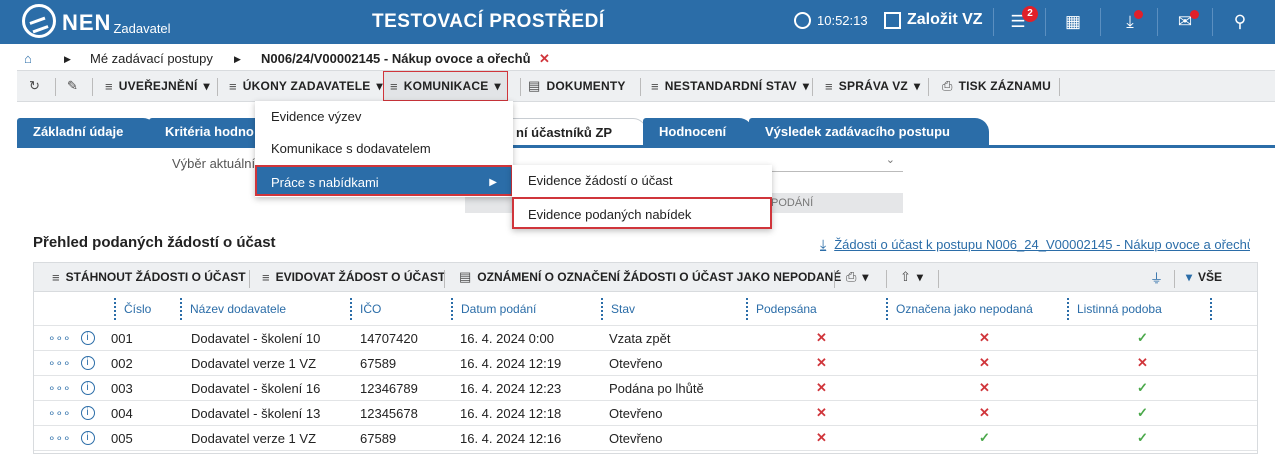 The height and width of the screenshot is (475, 1275). Describe the element at coordinates (445, 86) in the screenshot. I see `toolbar-komunikace: ≡ KOMUNIKACE ▾` at that location.